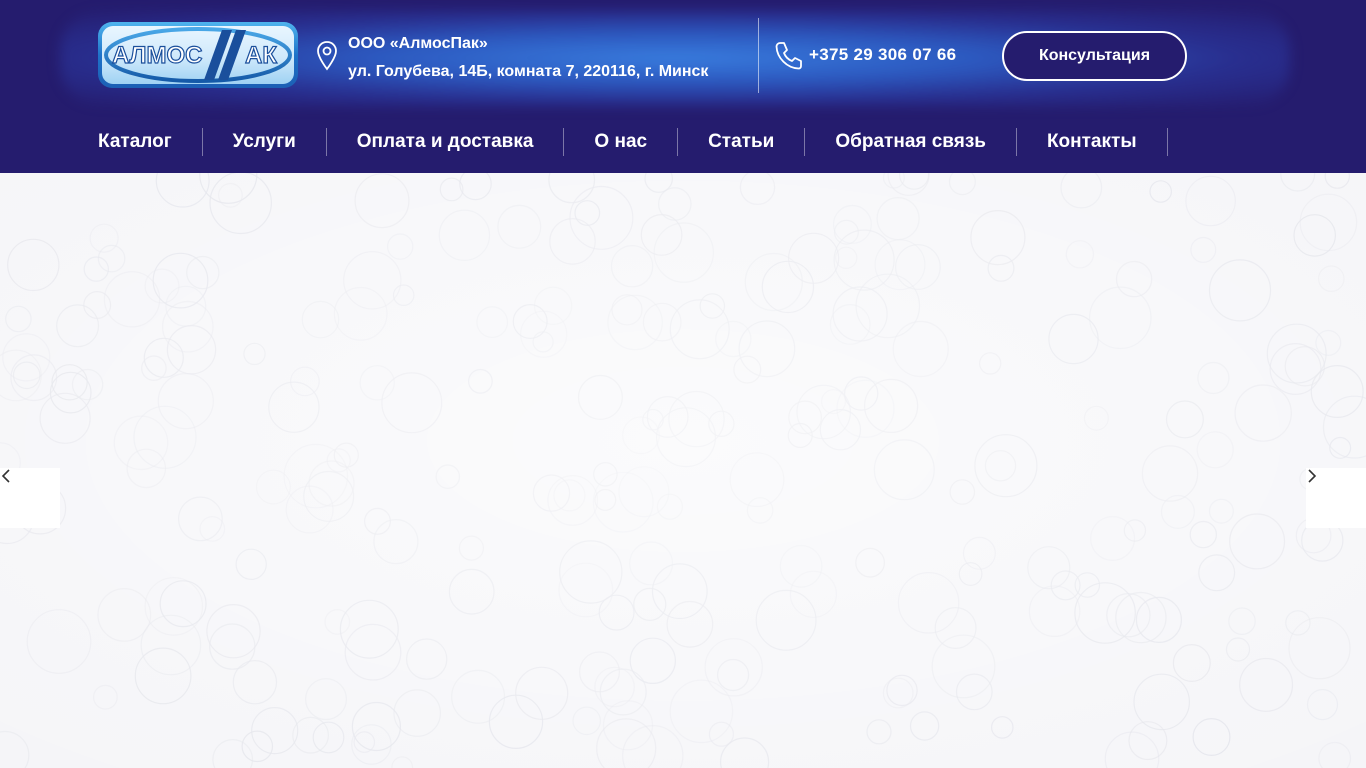 Image resolution: width=1366 pixels, height=768 pixels. What do you see at coordinates (261, 55) in the screenshot?
I see `logo-text-right: АК` at bounding box center [261, 55].